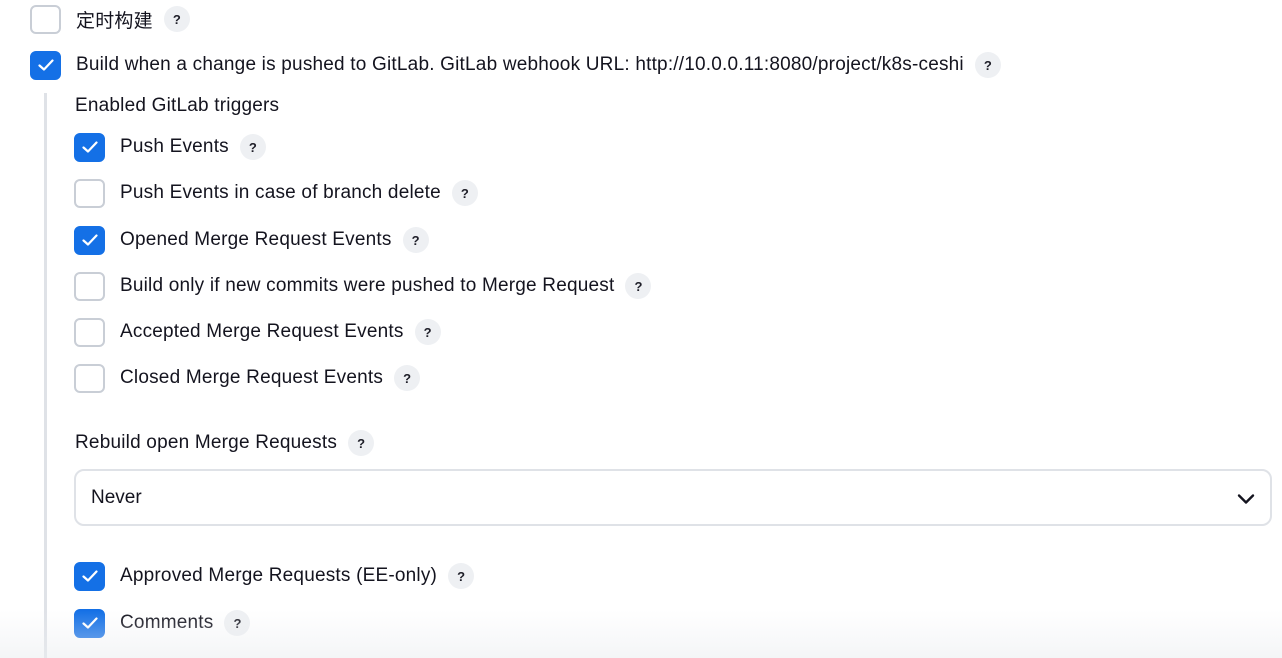 This screenshot has height=658, width=1282. Describe the element at coordinates (206, 442) in the screenshot. I see `rebuild-open-mr-label: Rebuild open Merge Requests` at that location.